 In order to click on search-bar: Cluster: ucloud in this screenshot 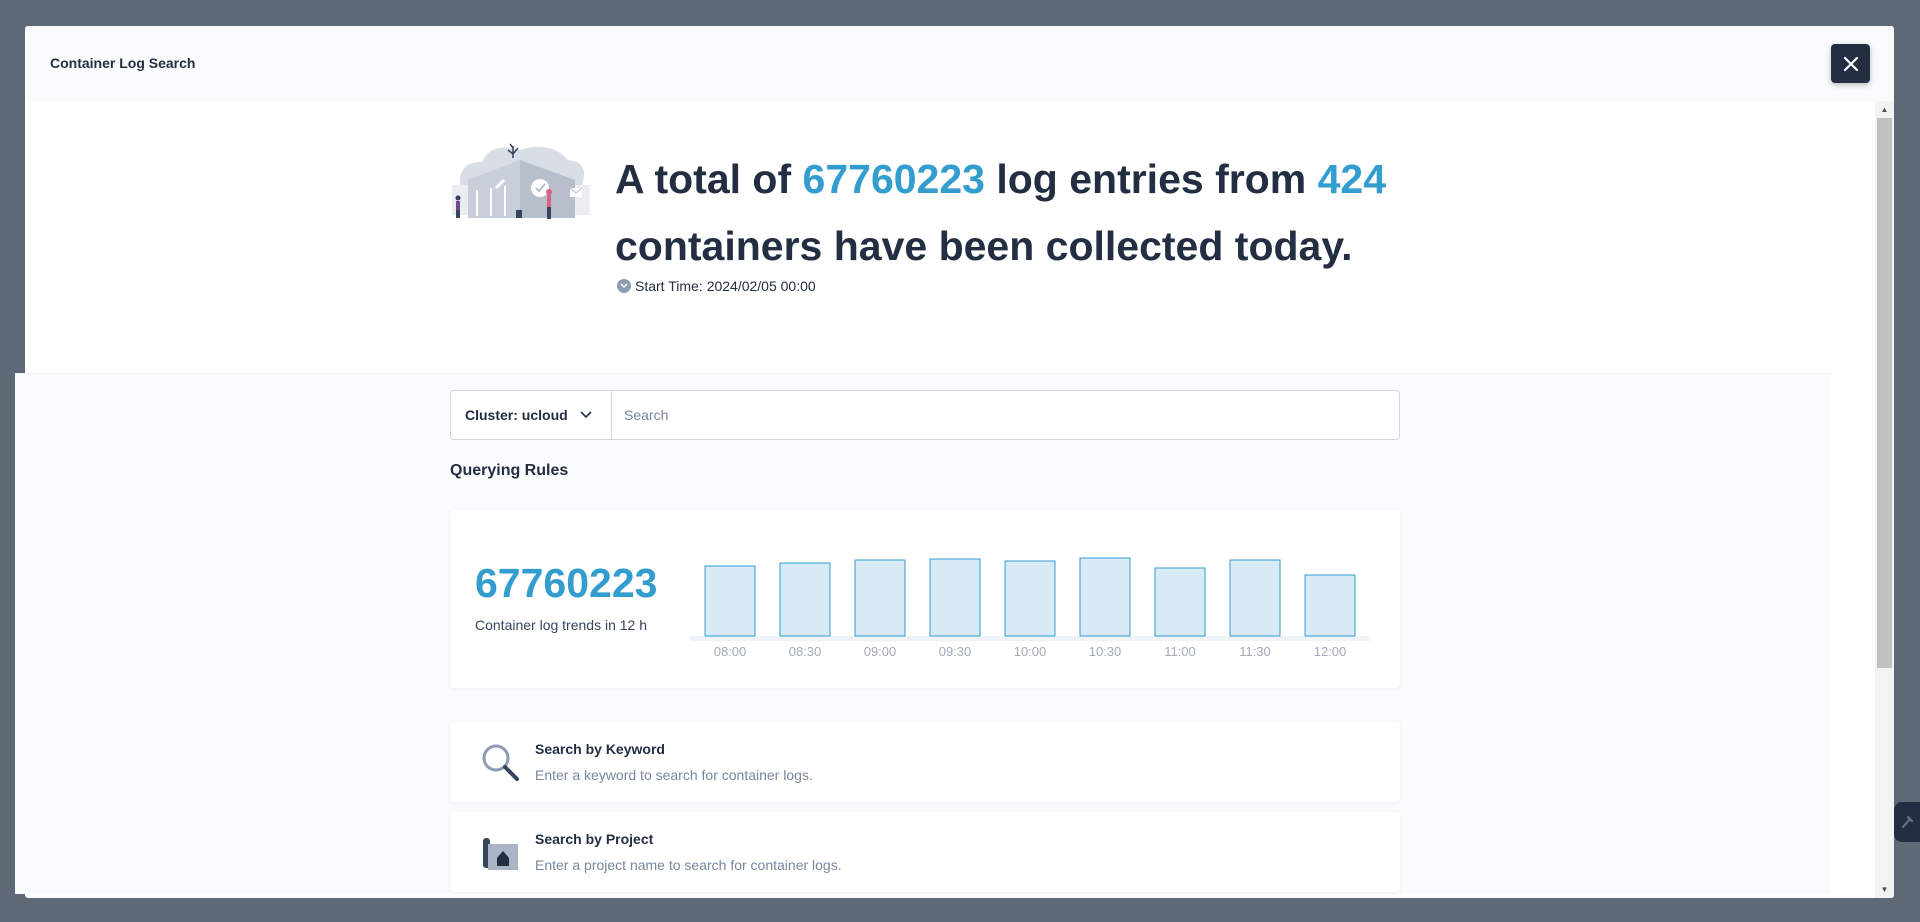, I will do `click(925, 415)`.